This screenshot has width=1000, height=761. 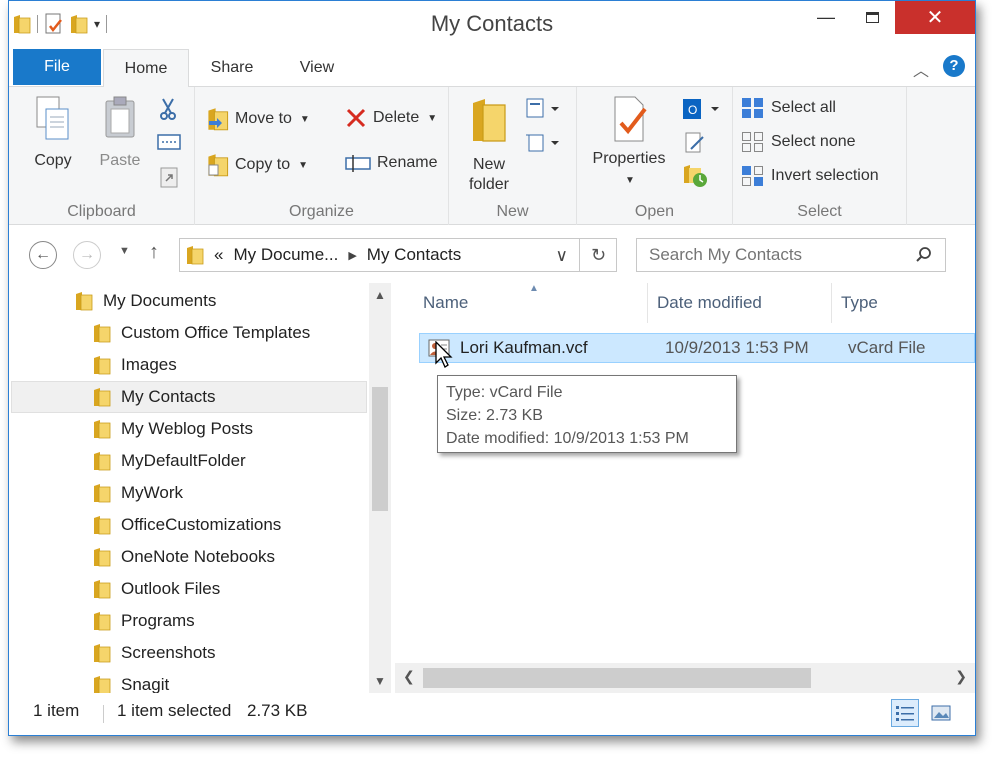 What do you see at coordinates (489, 144) in the screenshot?
I see `new-folder-button: New folder` at bounding box center [489, 144].